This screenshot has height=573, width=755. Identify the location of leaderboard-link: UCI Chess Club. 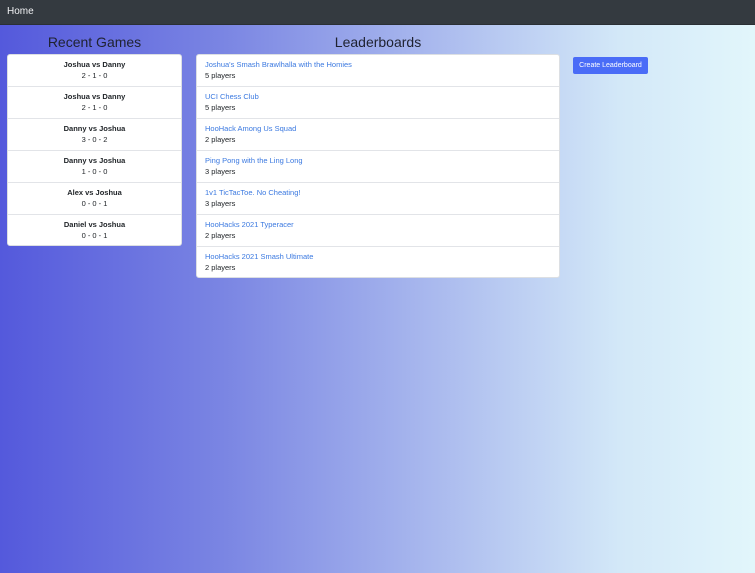
(382, 97).